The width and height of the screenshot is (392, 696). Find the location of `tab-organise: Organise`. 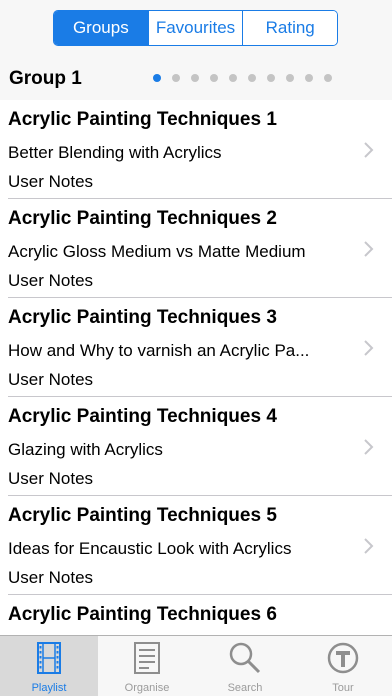

tab-organise: Organise is located at coordinates (147, 666).